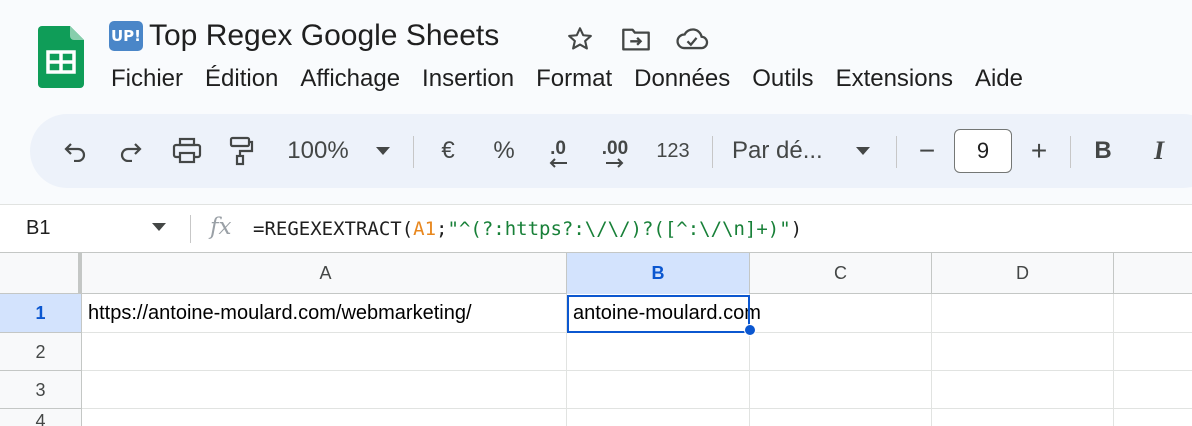  I want to click on row-header-3: 3, so click(41, 390).